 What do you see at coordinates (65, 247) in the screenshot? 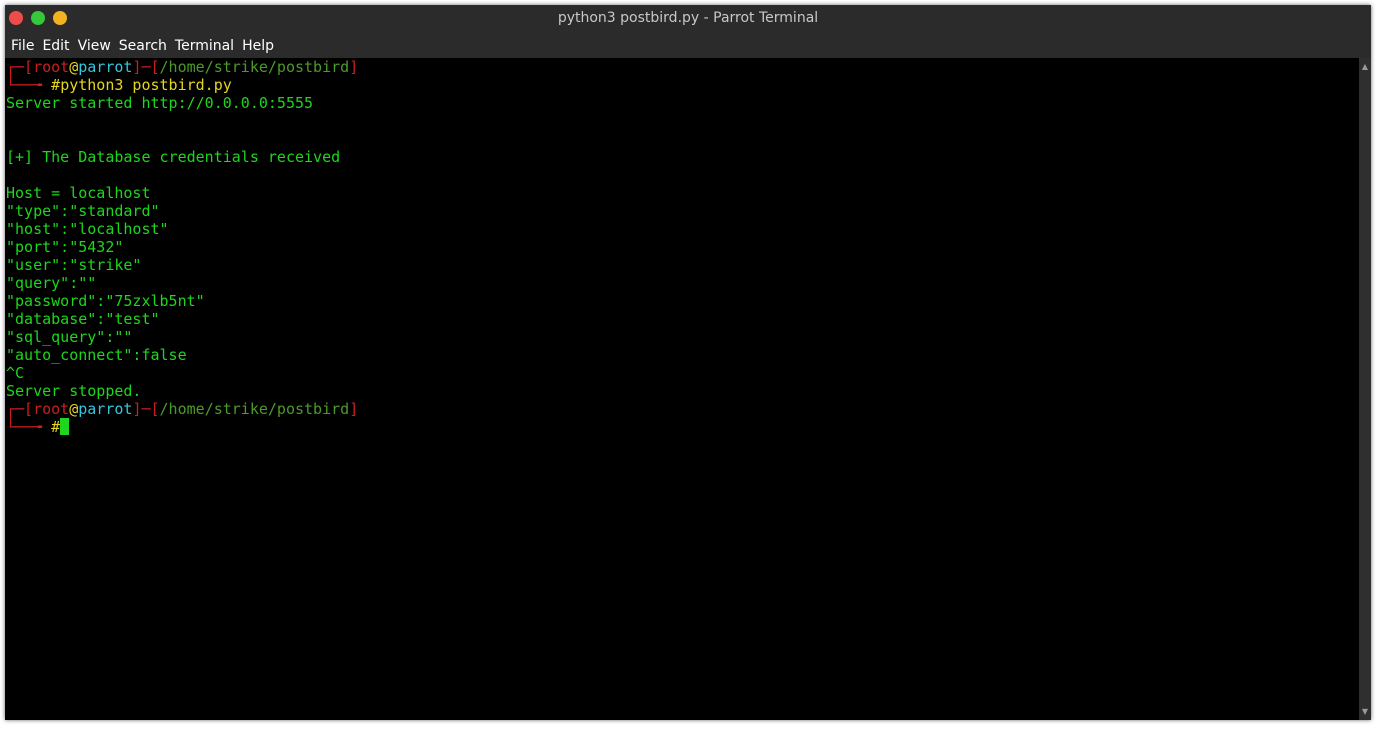
I see `output-line: "port":"5432"` at bounding box center [65, 247].